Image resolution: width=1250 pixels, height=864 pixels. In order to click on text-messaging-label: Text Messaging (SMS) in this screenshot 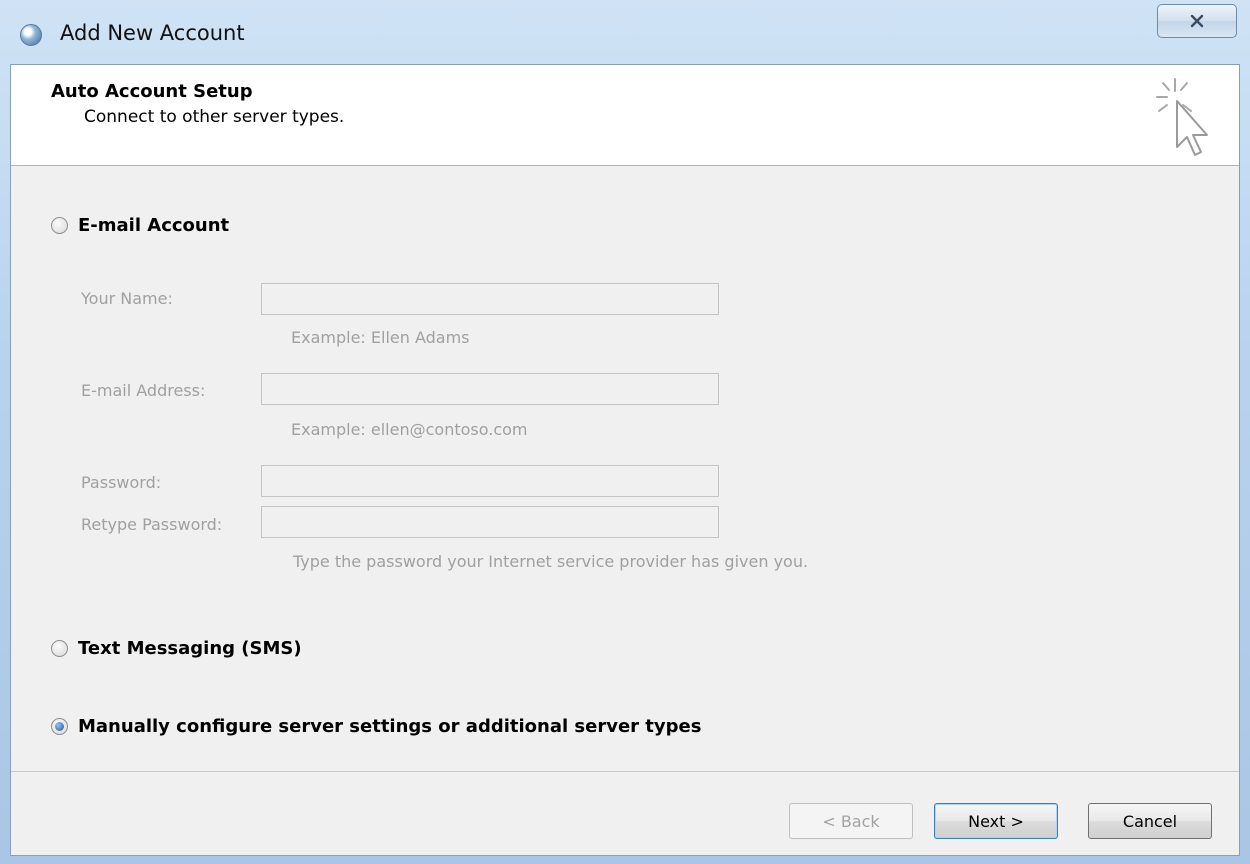, I will do `click(190, 648)`.